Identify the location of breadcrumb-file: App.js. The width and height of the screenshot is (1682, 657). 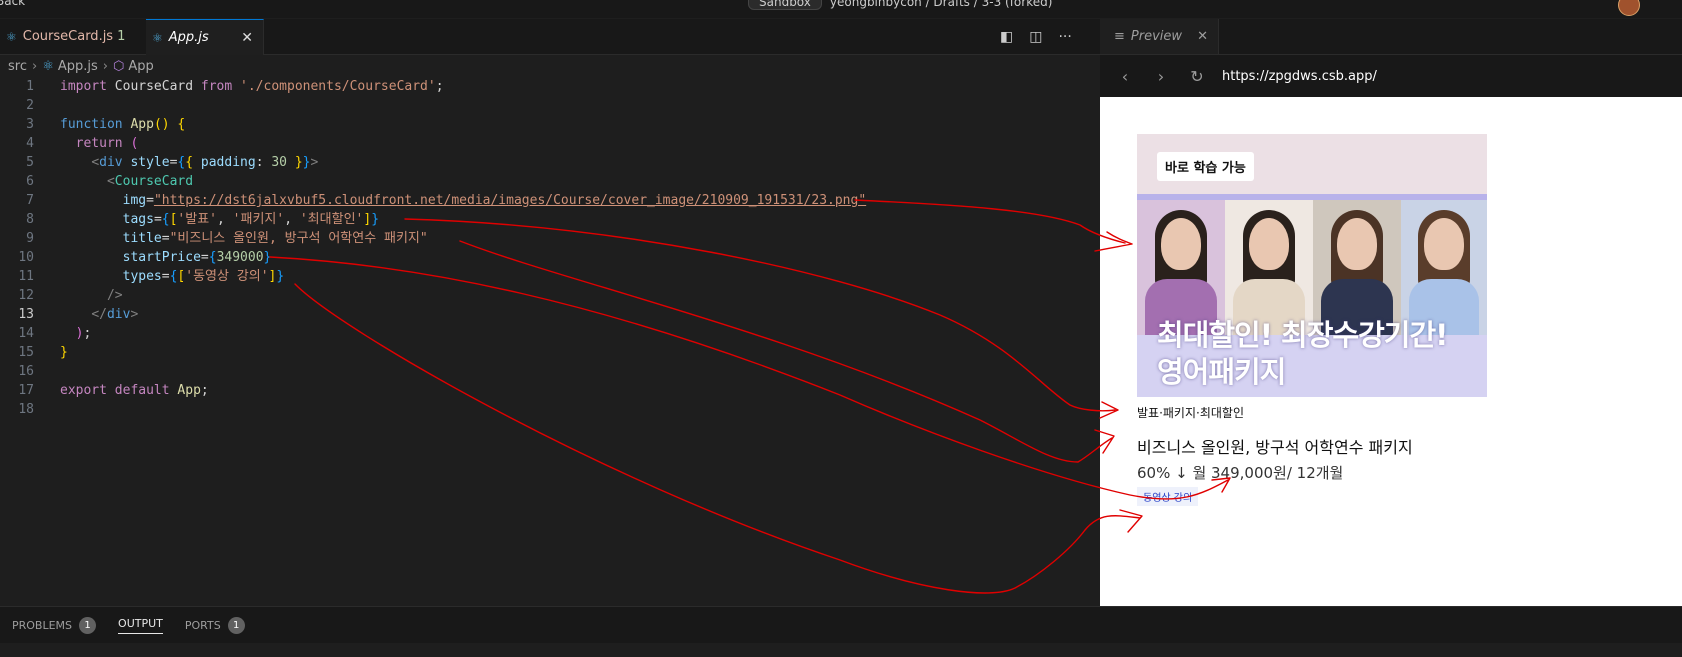
(78, 66).